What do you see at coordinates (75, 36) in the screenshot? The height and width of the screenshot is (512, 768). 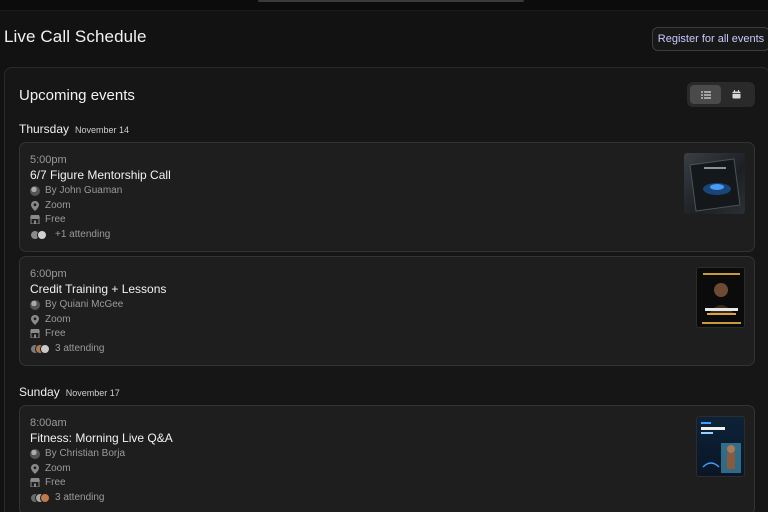 I see `page-title: Live Call Schedule` at bounding box center [75, 36].